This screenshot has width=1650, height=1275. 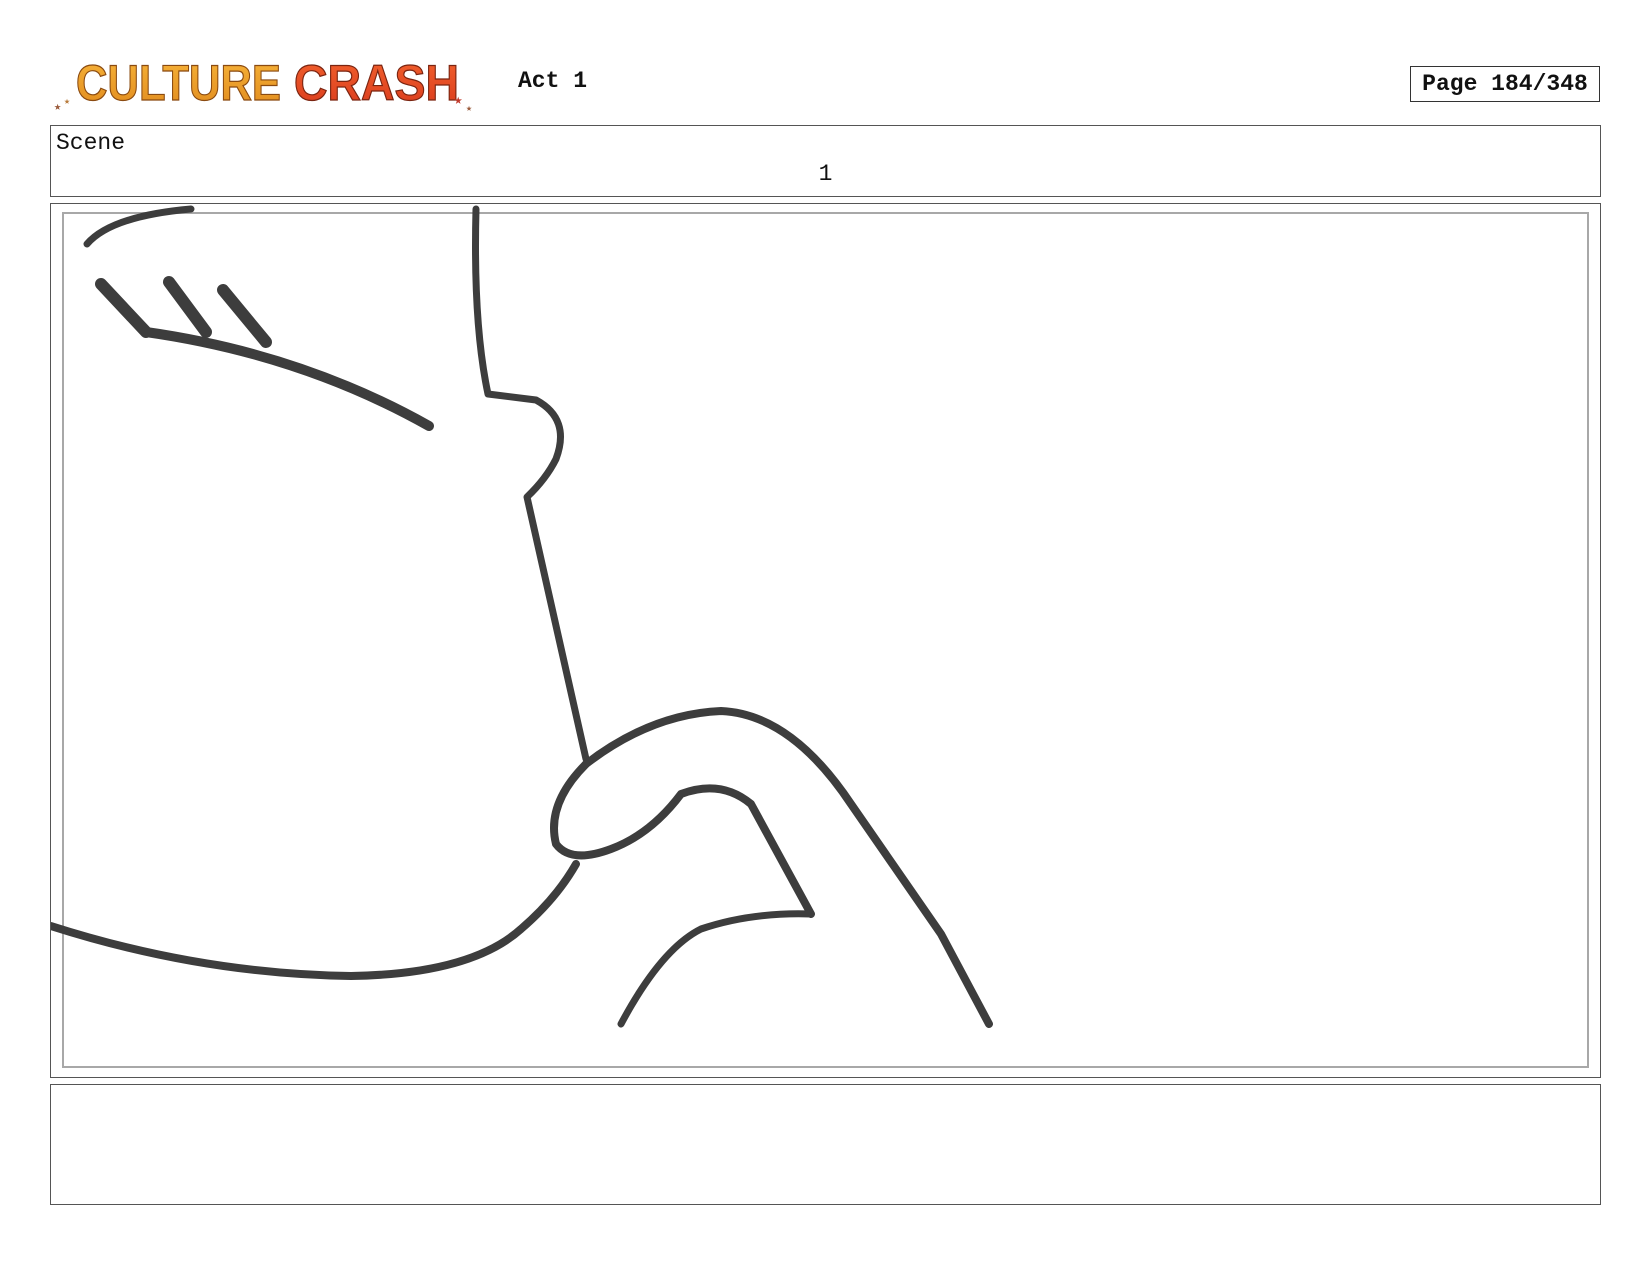 I want to click on culture-crash-logo: CULTURE CRASH ★ ★ ★ ★, so click(x=277, y=84).